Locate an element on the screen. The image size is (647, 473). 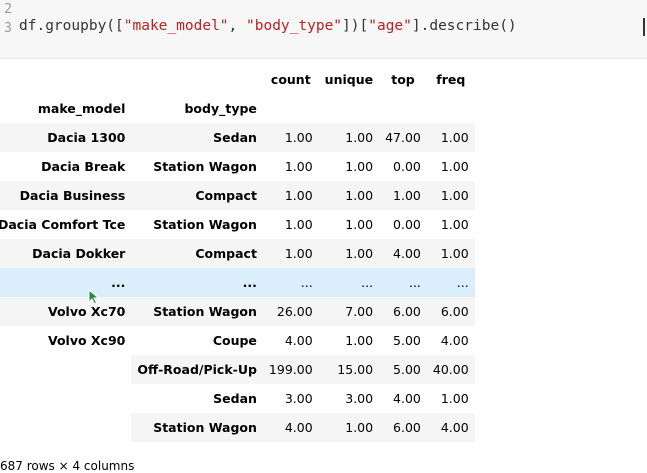
cell-count: 26.00 is located at coordinates (294, 311).